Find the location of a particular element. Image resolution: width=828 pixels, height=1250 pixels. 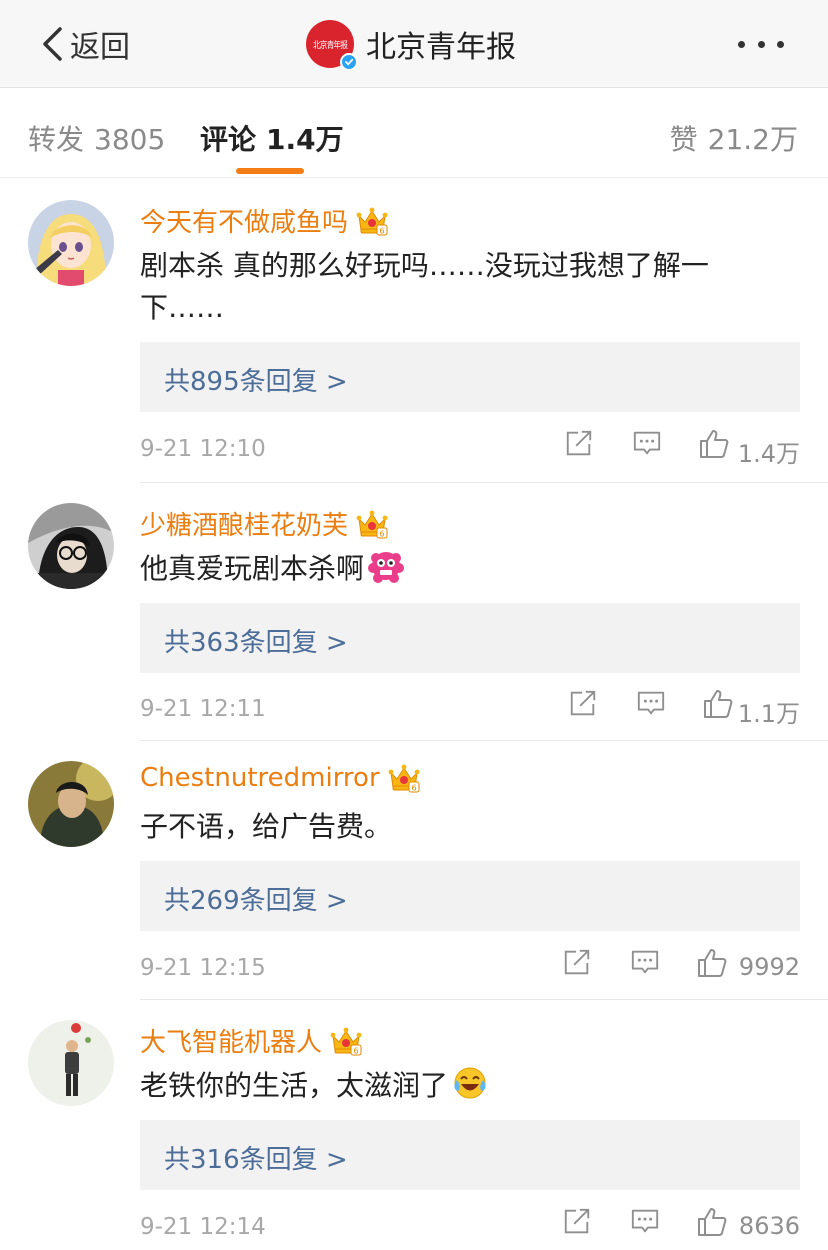

like-count: 8636 is located at coordinates (769, 1226).